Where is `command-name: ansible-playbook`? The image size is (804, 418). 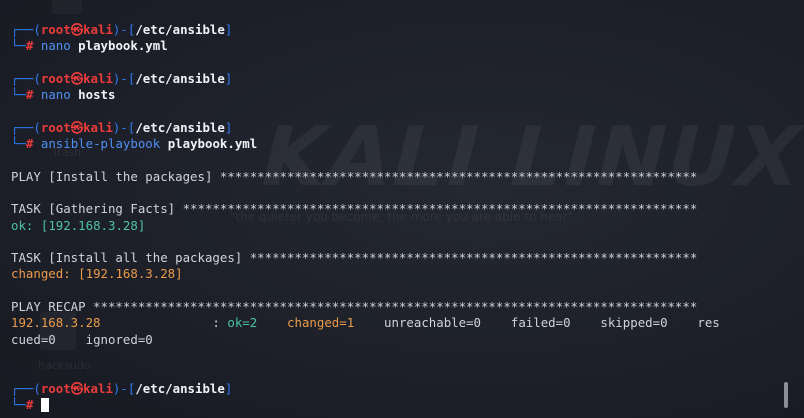 command-name: ansible-playbook is located at coordinates (100, 144).